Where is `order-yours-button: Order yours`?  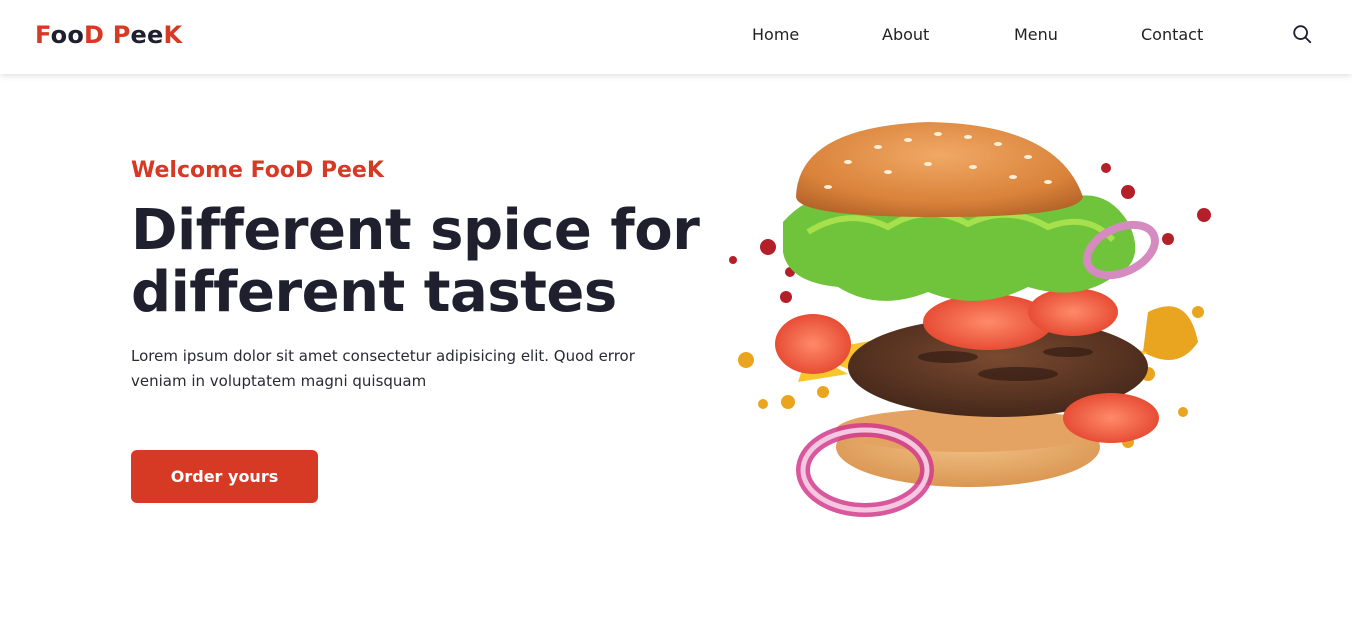 order-yours-button: Order yours is located at coordinates (224, 476).